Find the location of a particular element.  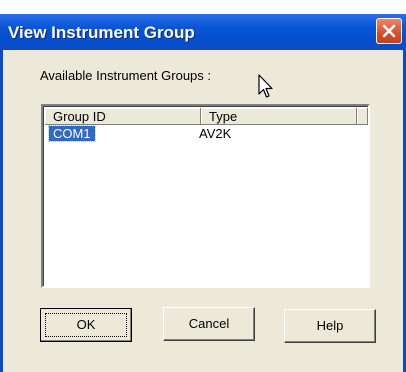

focus-rectangle is located at coordinates (86, 325).